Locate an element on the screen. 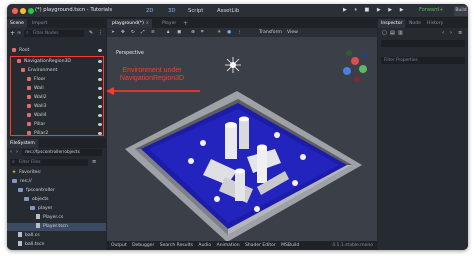 The width and height of the screenshot is (474, 256). workspace-2d: 2D is located at coordinates (149, 11).